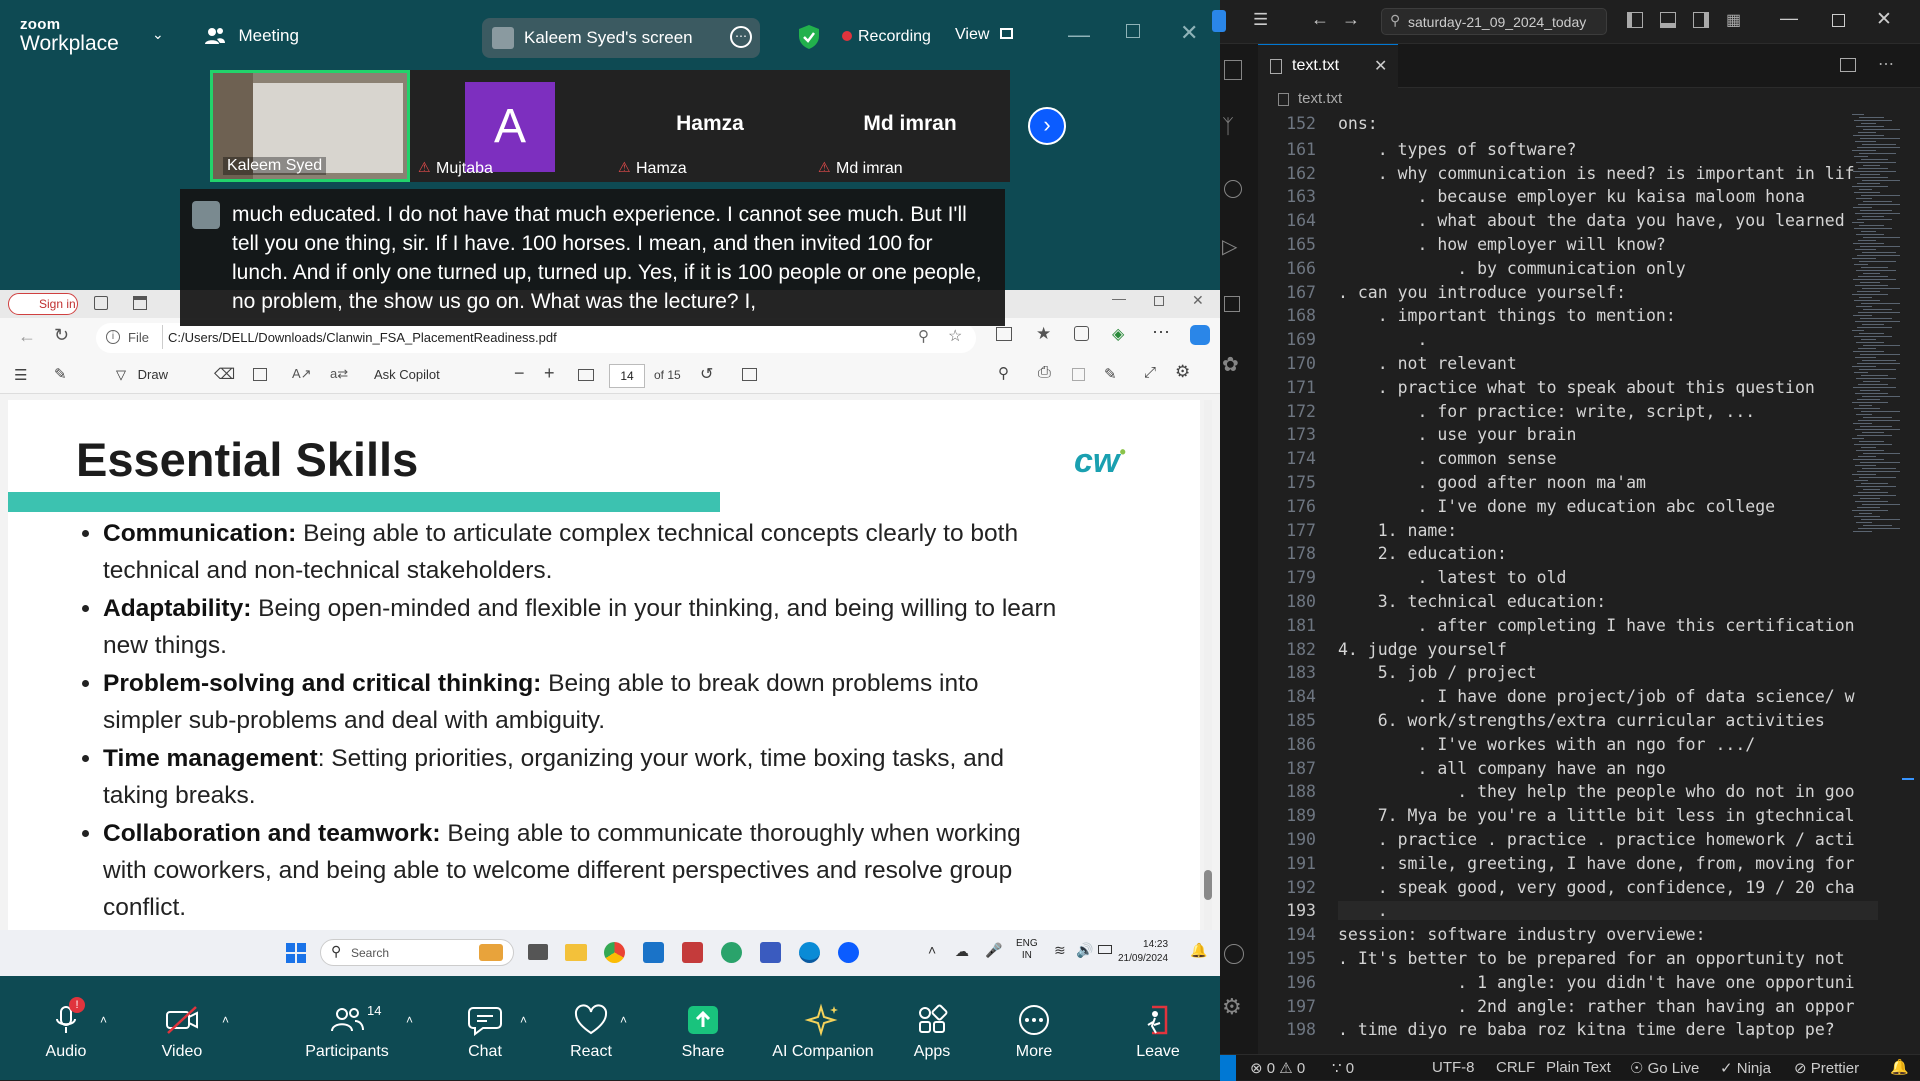  I want to click on command-center-search: ⚲ saturday-21_09_2024_today, so click(1494, 21).